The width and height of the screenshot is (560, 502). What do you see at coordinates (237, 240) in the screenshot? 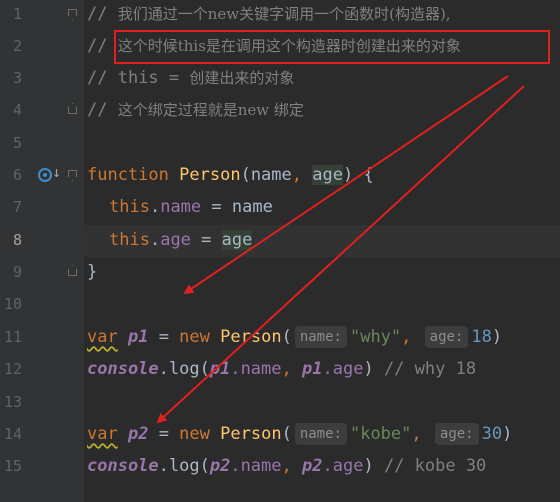
I see `identifier: age` at bounding box center [237, 240].